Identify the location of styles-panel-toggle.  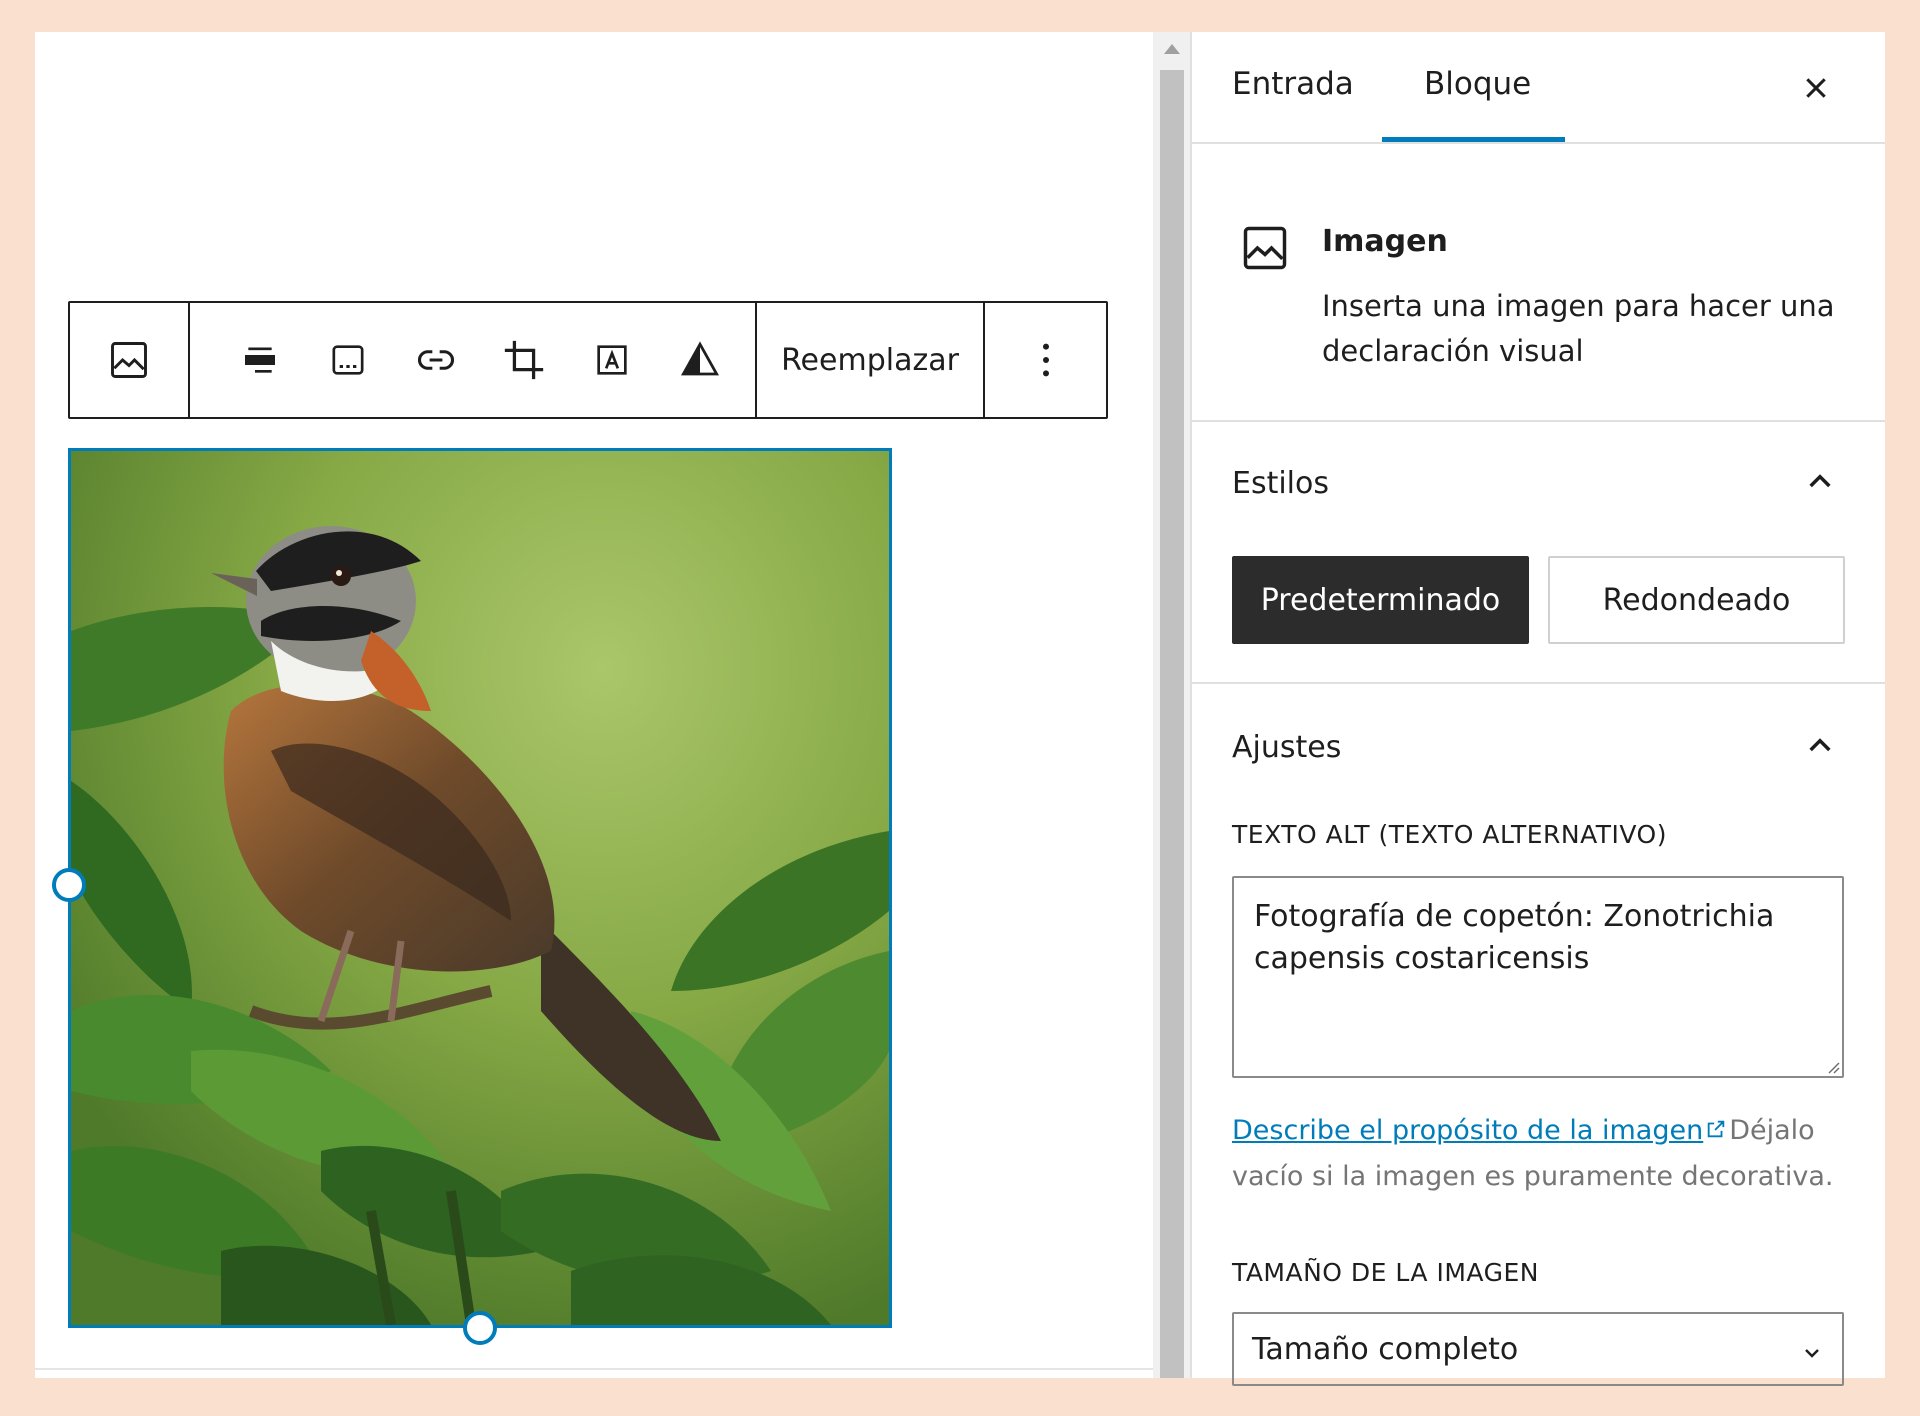
(1820, 484).